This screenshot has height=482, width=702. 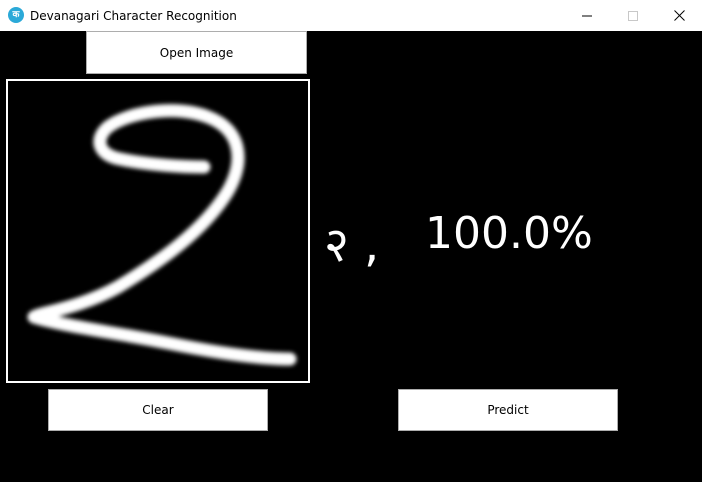 I want to click on predicted-character: २, so click(x=336, y=245).